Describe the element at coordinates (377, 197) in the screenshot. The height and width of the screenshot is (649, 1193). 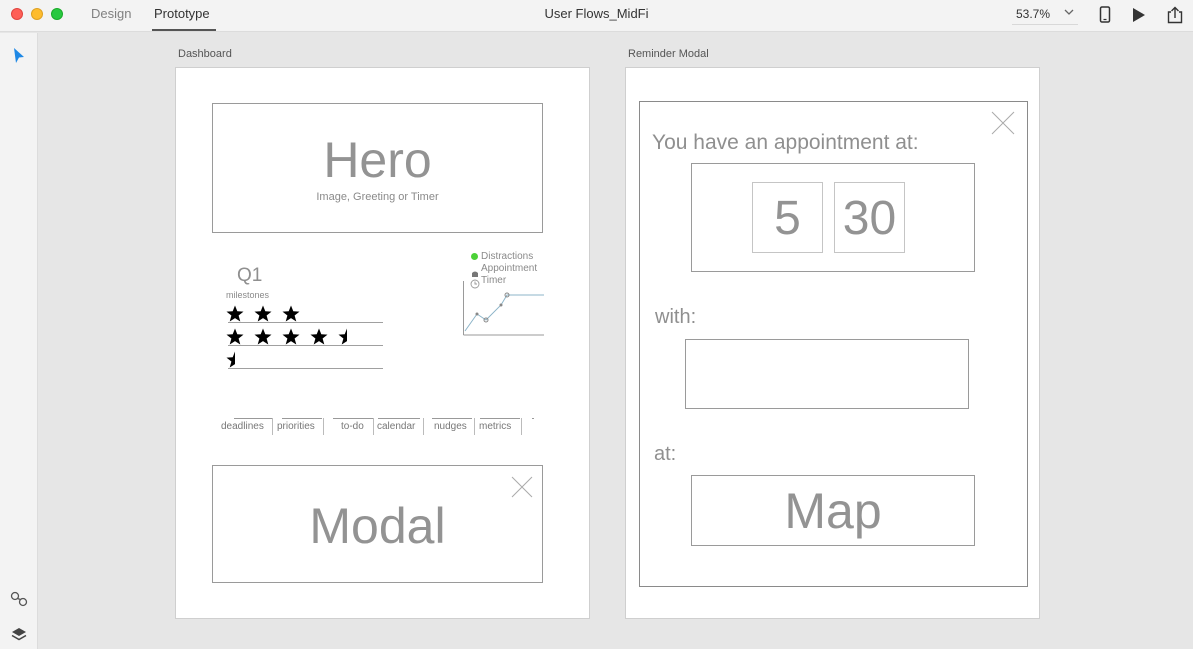
I see `hero-subtitle: Image, Greeting or Timer` at that location.